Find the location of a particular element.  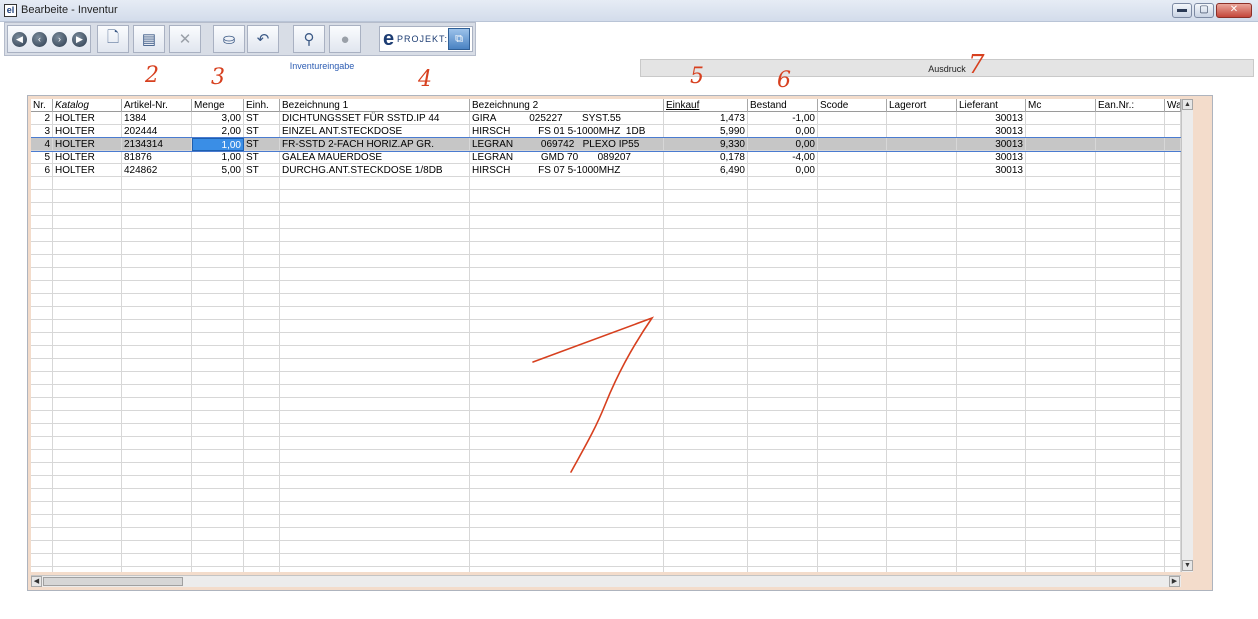

search-button: ⚲ is located at coordinates (309, 39).